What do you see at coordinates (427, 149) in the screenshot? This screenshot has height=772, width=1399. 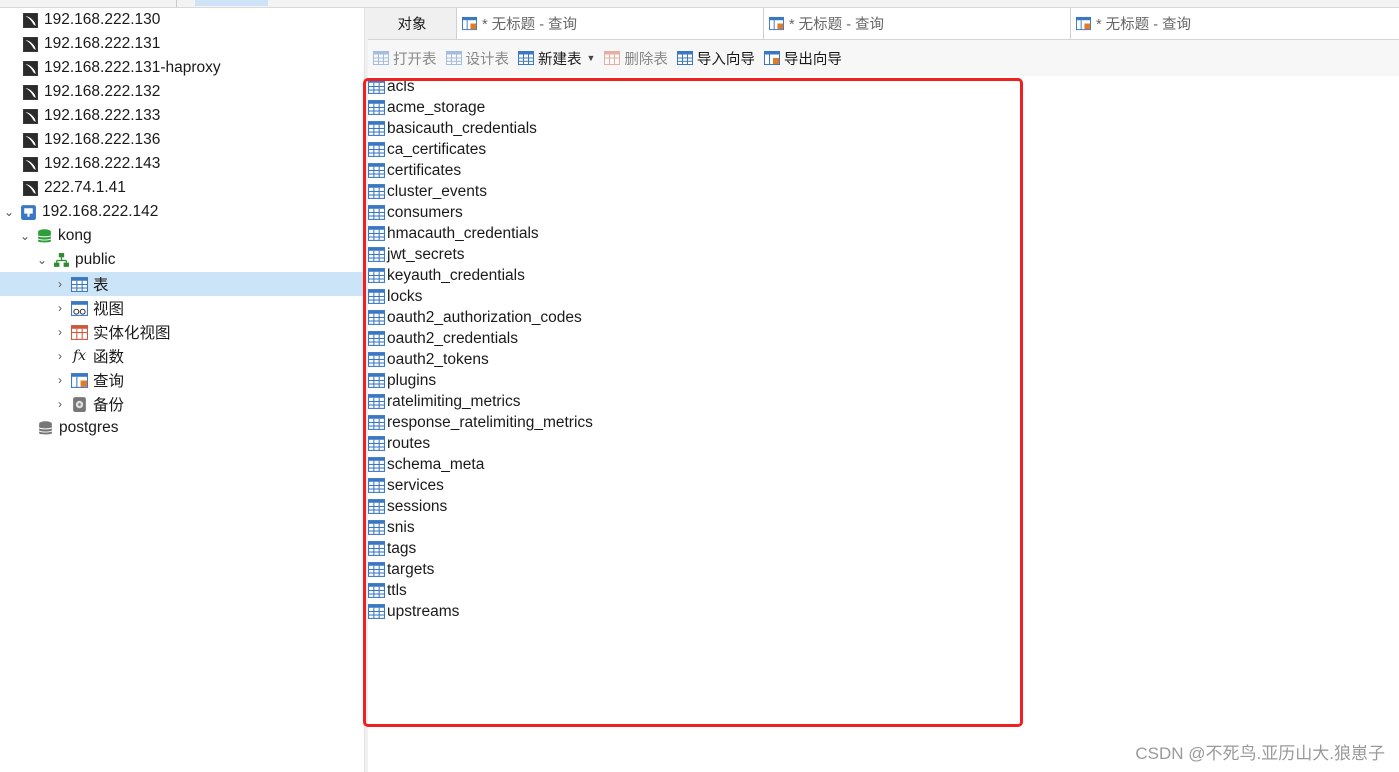 I see `table-list-item: ca_certificates` at bounding box center [427, 149].